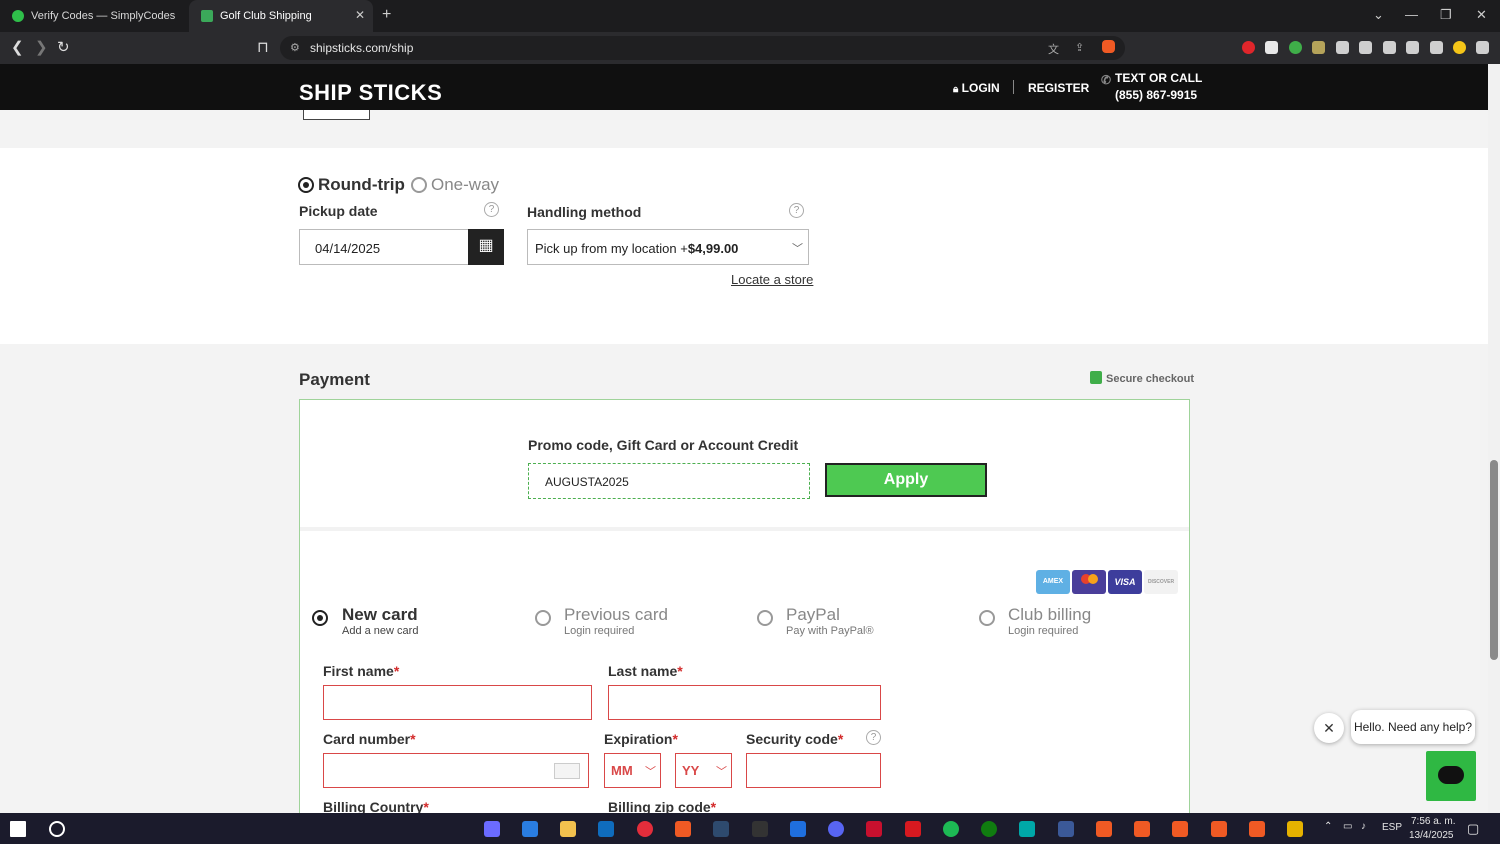 The width and height of the screenshot is (1500, 844). I want to click on paypal-title: PayPal, so click(813, 615).